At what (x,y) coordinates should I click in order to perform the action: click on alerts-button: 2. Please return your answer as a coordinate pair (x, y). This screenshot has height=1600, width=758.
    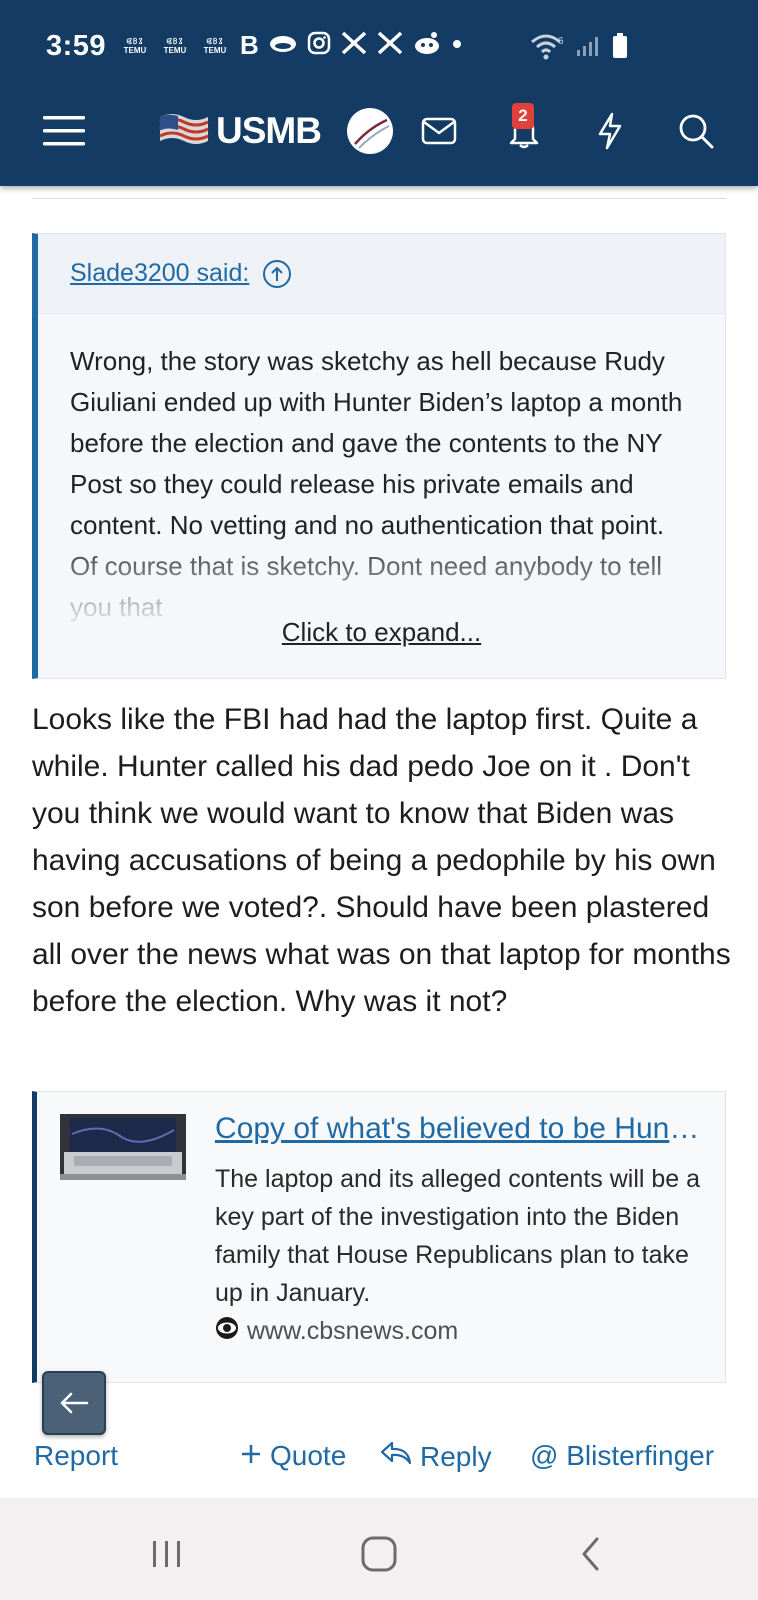
    Looking at the image, I should click on (524, 132).